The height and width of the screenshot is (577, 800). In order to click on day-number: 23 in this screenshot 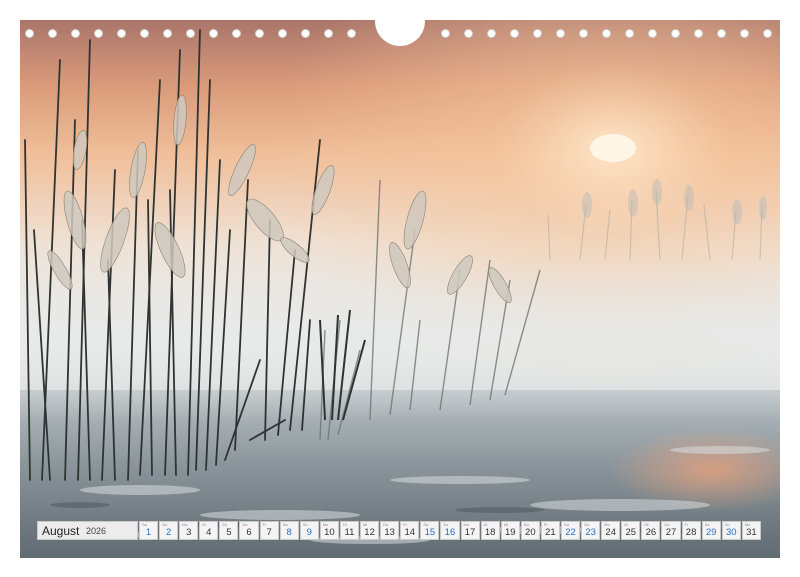, I will do `click(590, 532)`.